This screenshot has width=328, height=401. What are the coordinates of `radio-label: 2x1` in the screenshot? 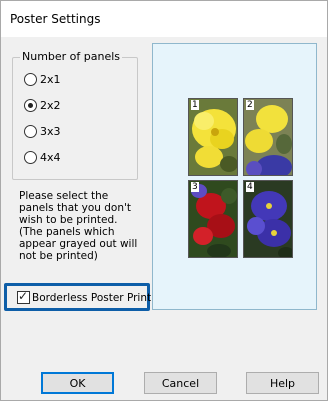 It's located at (50, 79).